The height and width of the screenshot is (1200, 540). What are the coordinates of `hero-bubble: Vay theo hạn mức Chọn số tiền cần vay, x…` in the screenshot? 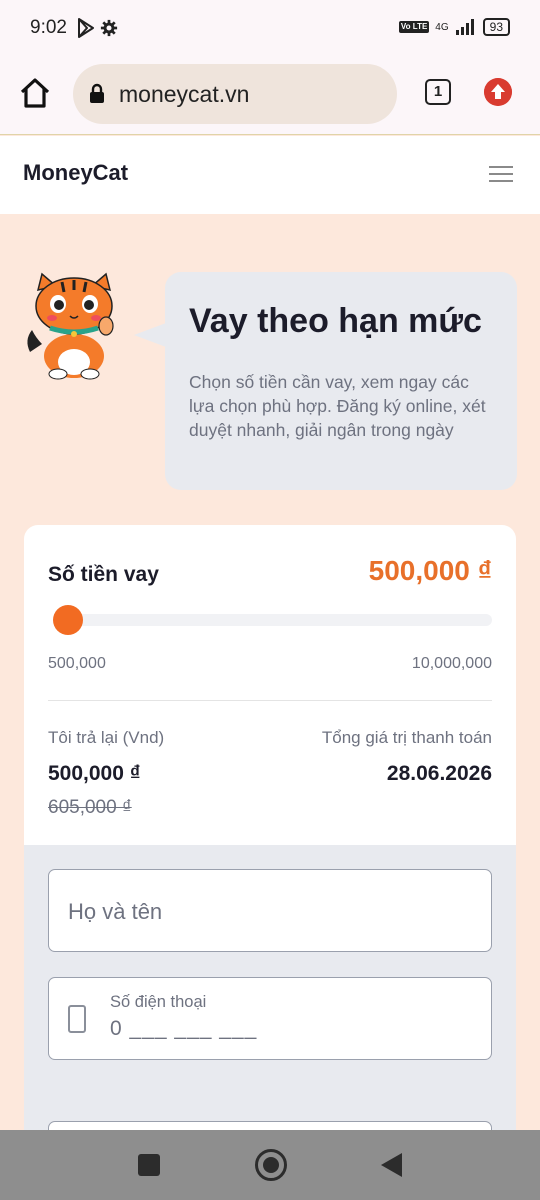 It's located at (341, 381).